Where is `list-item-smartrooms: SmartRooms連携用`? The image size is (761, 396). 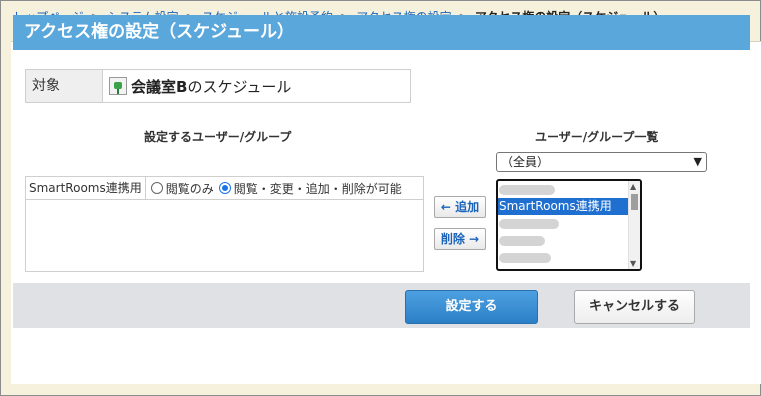 list-item-smartrooms: SmartRooms連携用 is located at coordinates (569, 206).